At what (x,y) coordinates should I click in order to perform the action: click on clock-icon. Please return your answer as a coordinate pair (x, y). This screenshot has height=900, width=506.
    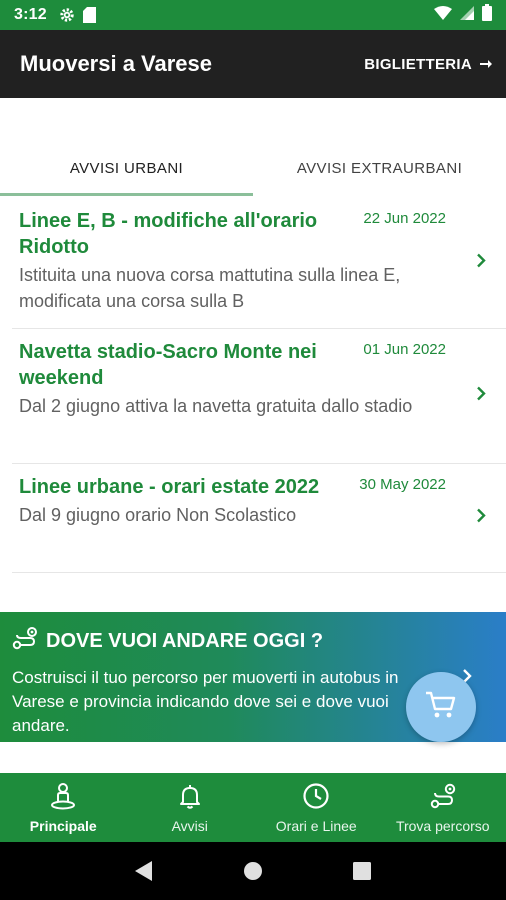
    Looking at the image, I should click on (316, 799).